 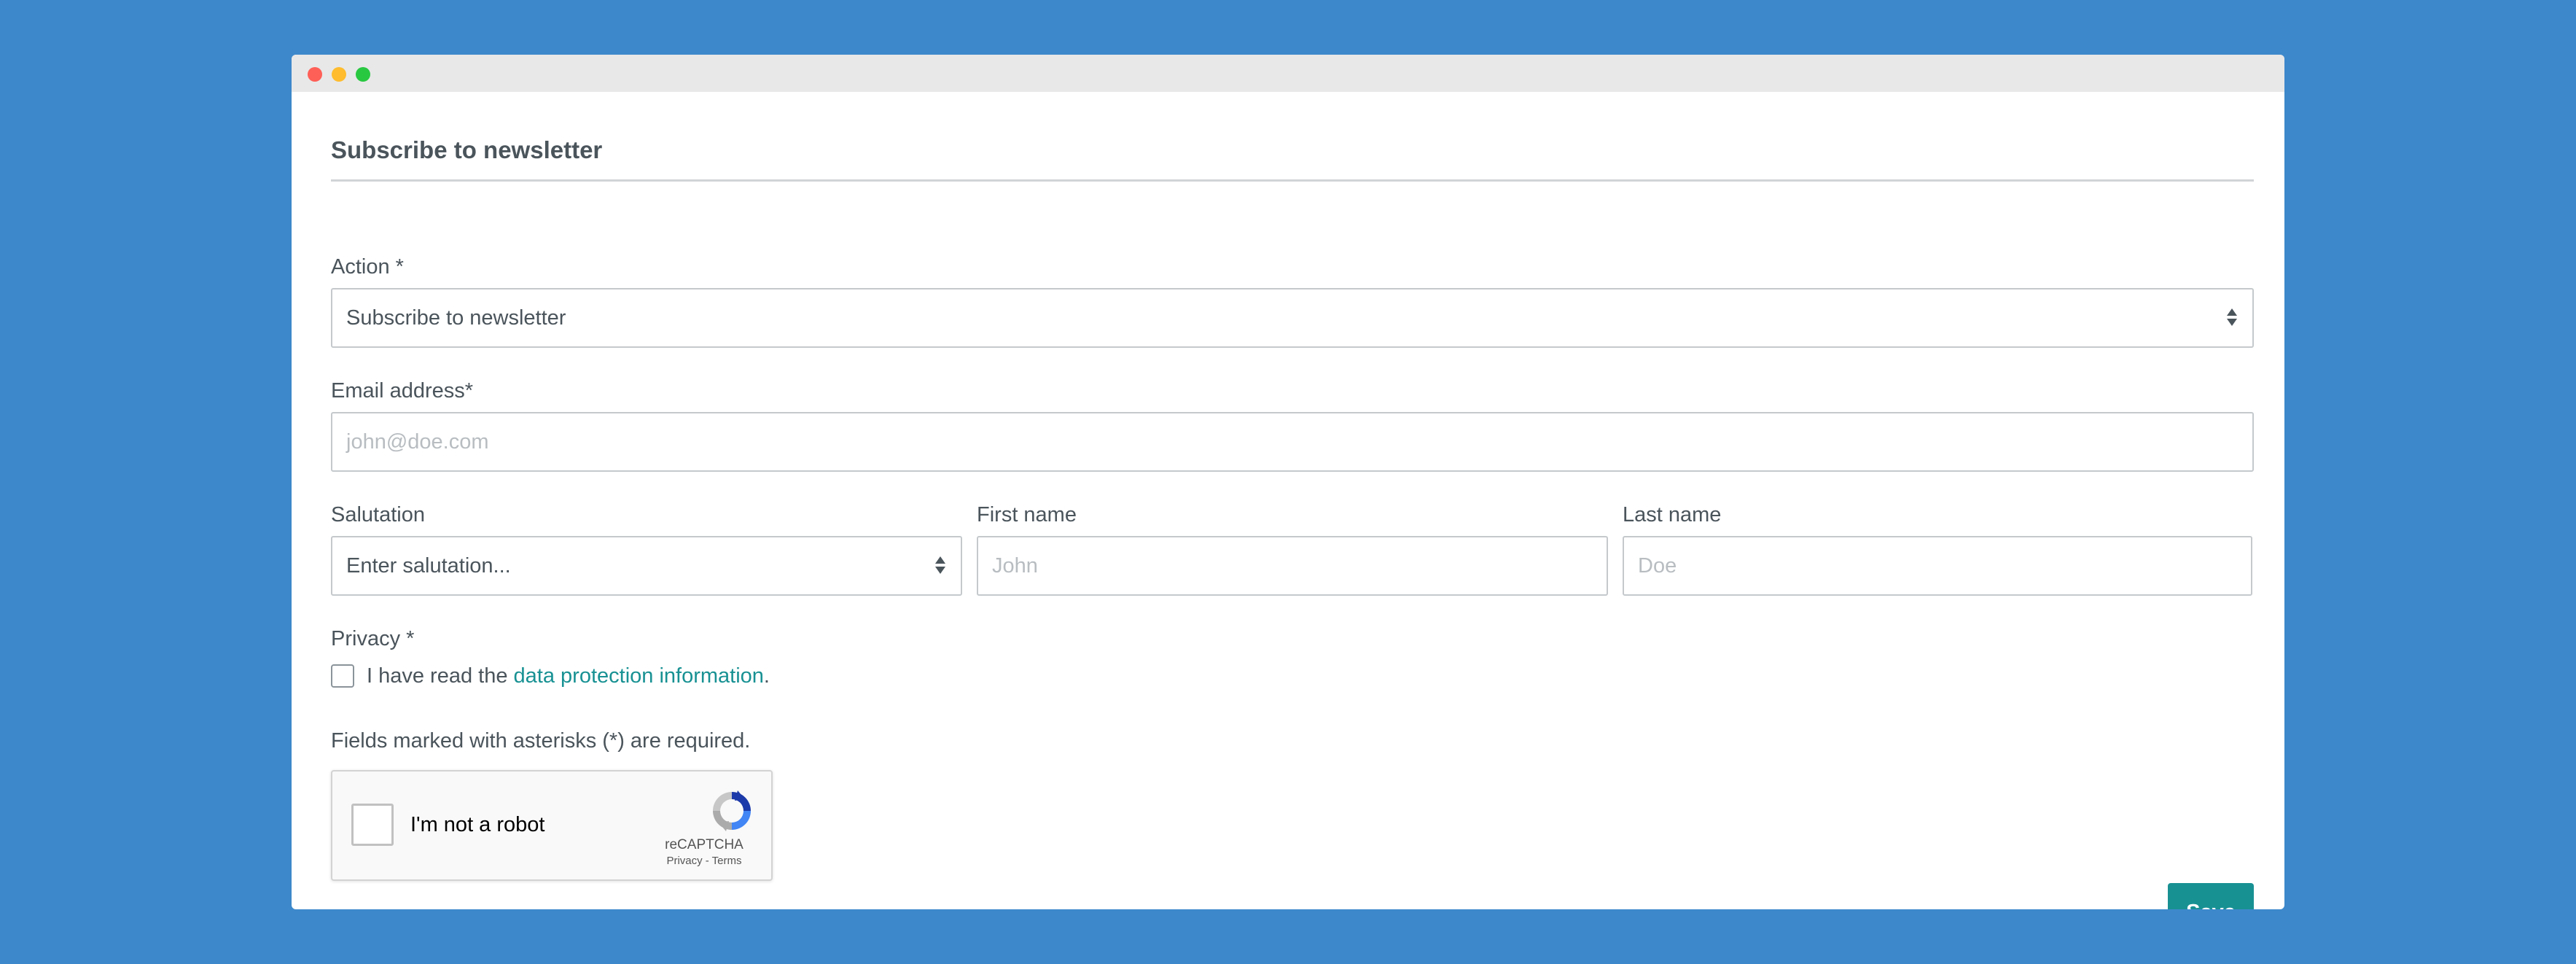 I want to click on last-name-label: Last name, so click(x=1672, y=514).